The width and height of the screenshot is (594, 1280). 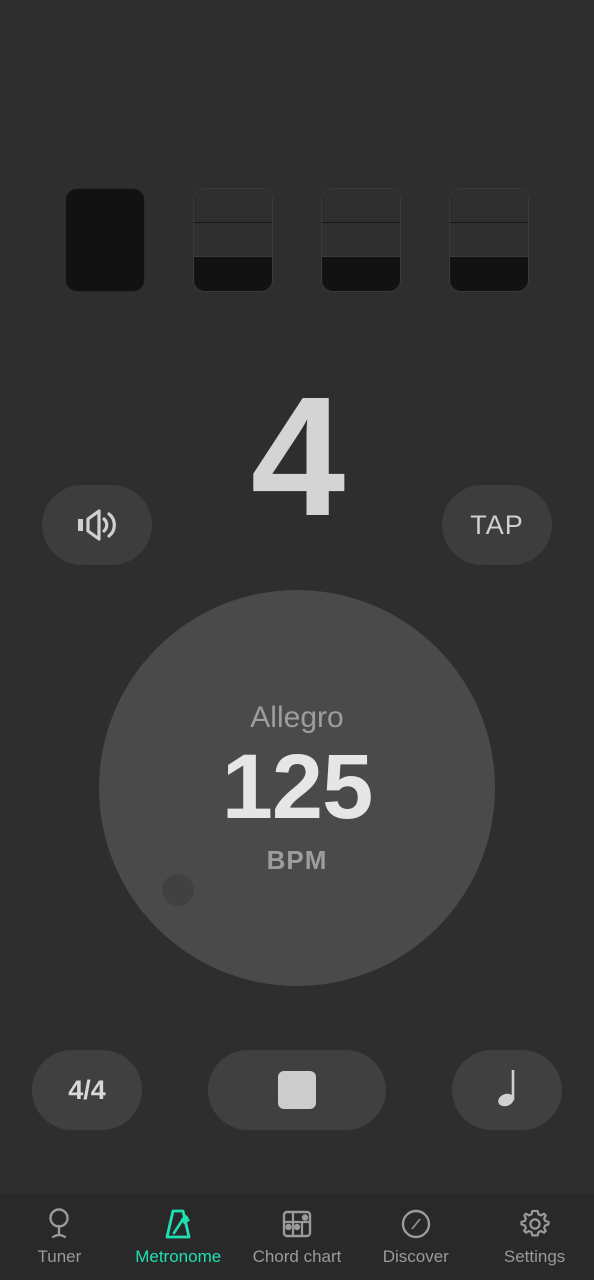 I want to click on nav-item-discover: Discover, so click(x=415, y=1237).